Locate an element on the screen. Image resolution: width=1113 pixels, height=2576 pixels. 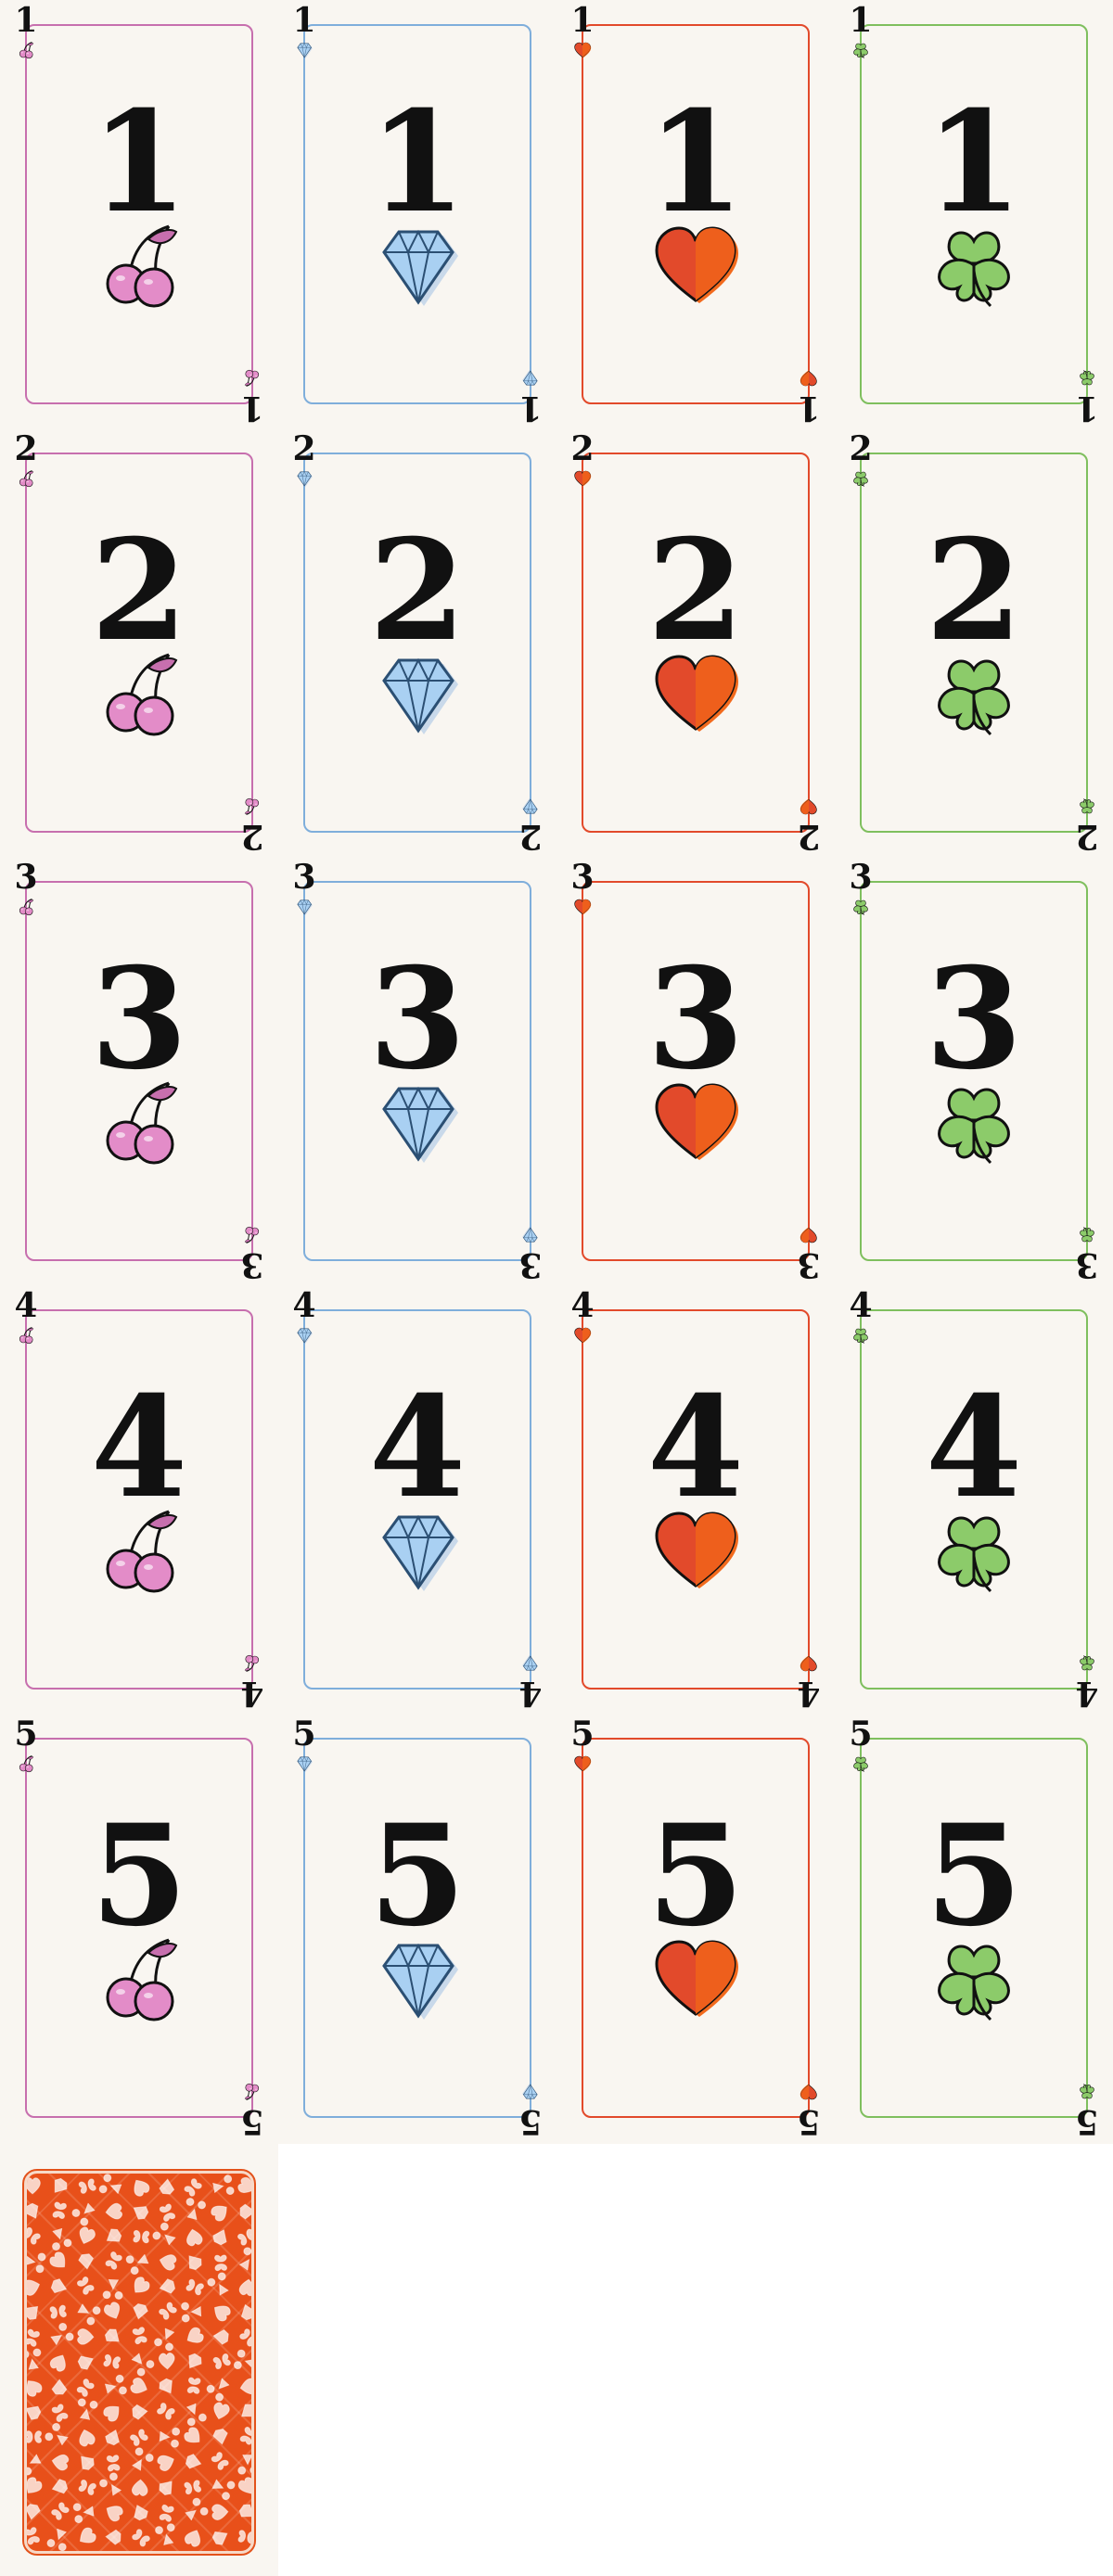
card-back is located at coordinates (139, 2360).